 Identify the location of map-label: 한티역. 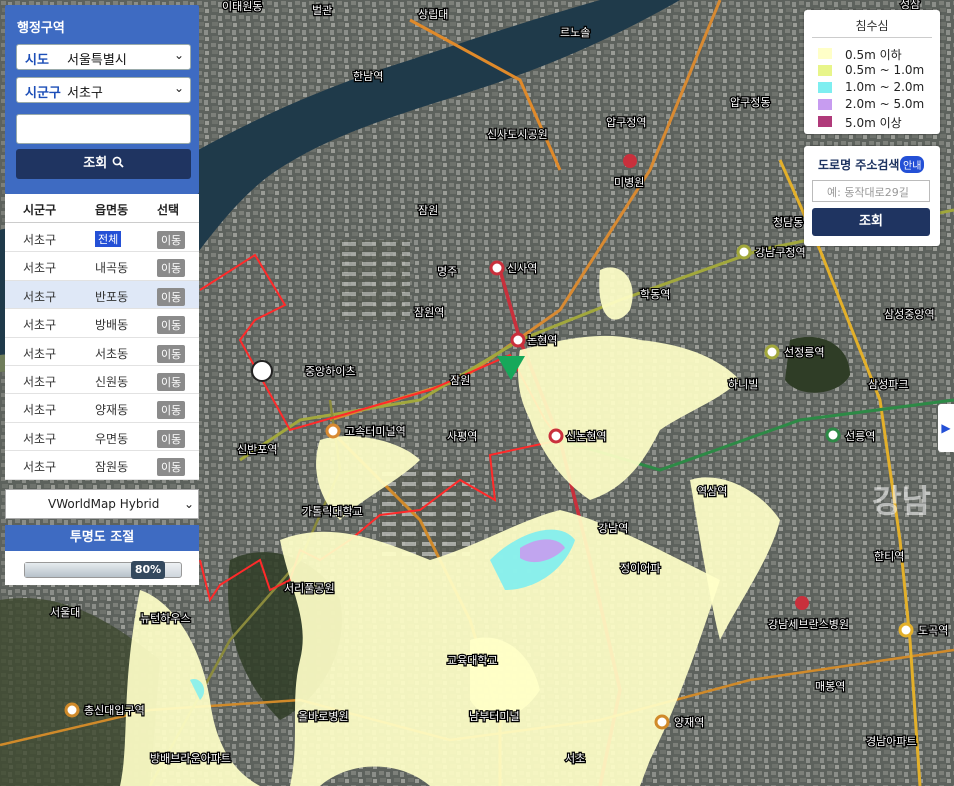
(889, 556).